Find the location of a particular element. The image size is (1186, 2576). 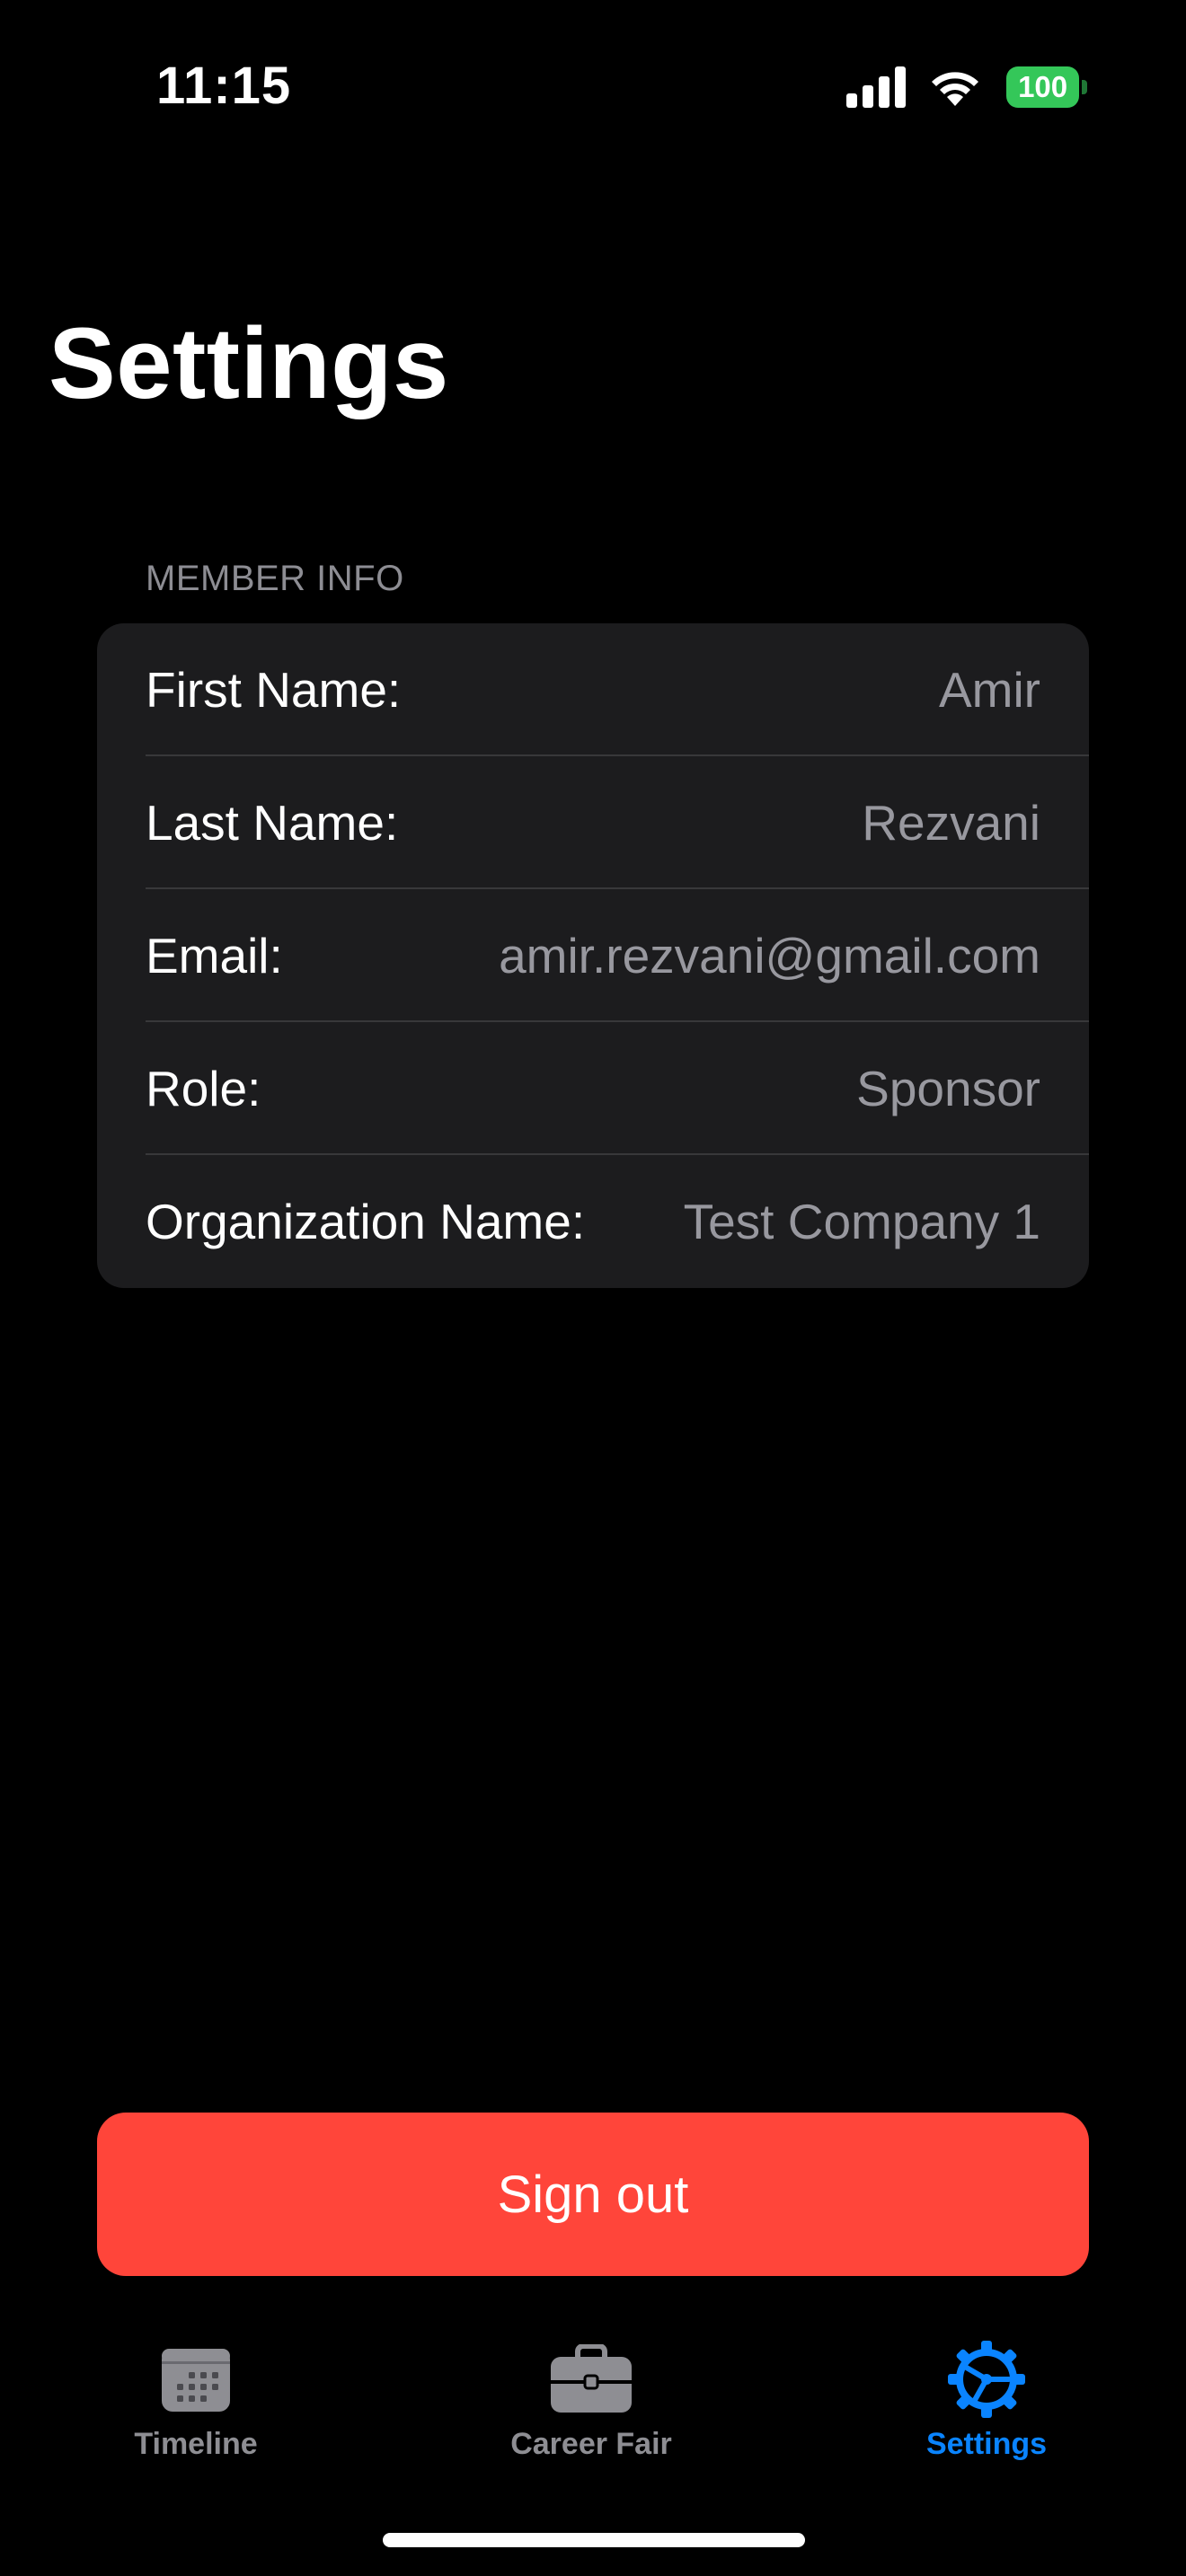

status-bar: 11:15 100 is located at coordinates (593, 85).